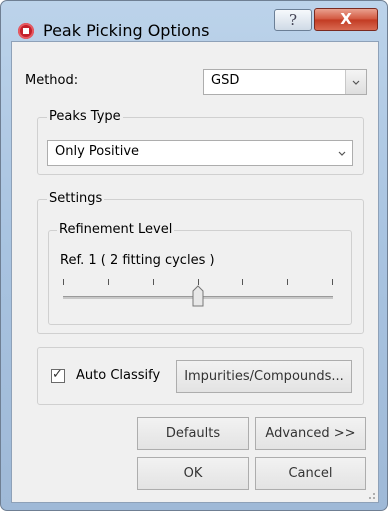 The width and height of the screenshot is (390, 513). What do you see at coordinates (285, 82) in the screenshot?
I see `method-select: GSD` at bounding box center [285, 82].